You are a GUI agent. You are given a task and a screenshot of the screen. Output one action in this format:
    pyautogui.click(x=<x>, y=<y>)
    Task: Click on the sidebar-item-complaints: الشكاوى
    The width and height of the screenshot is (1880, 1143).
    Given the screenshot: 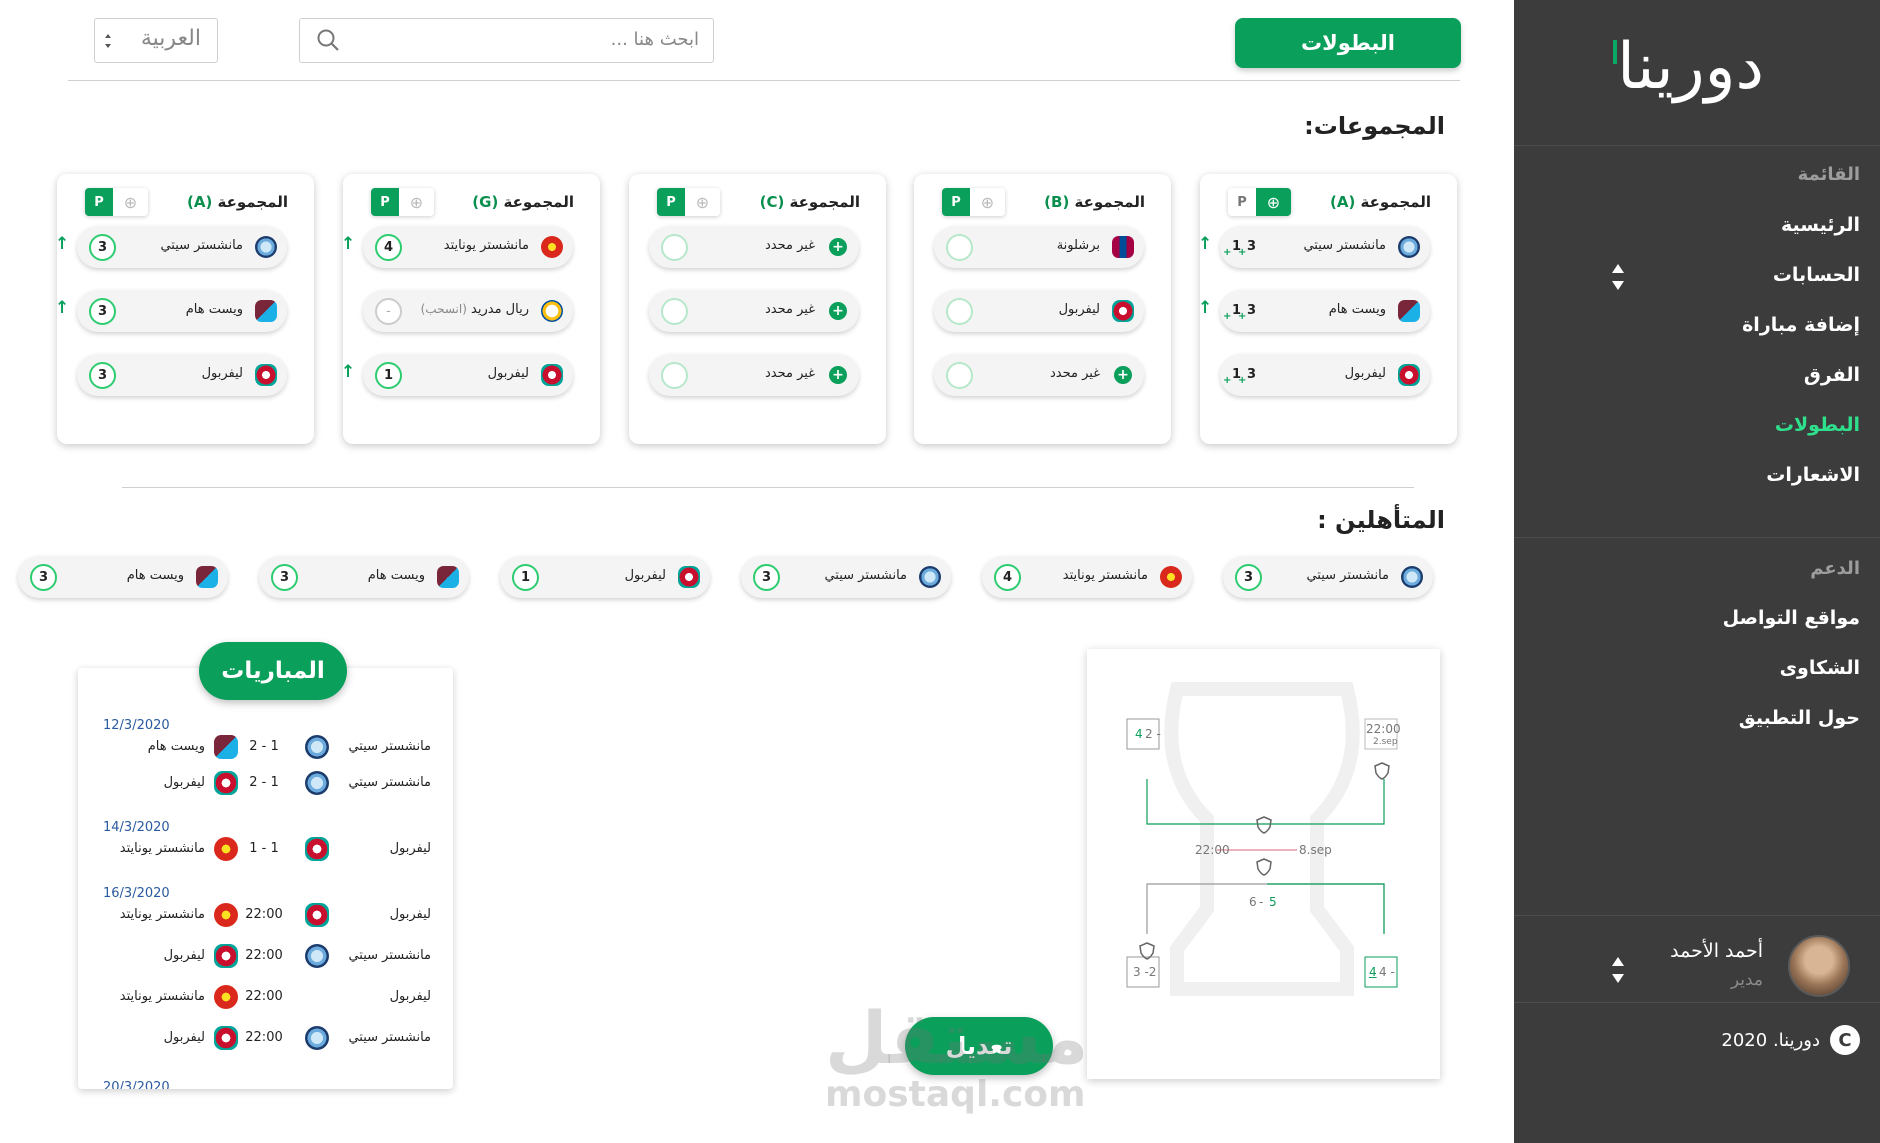 What is the action you would take?
    pyautogui.click(x=1820, y=668)
    